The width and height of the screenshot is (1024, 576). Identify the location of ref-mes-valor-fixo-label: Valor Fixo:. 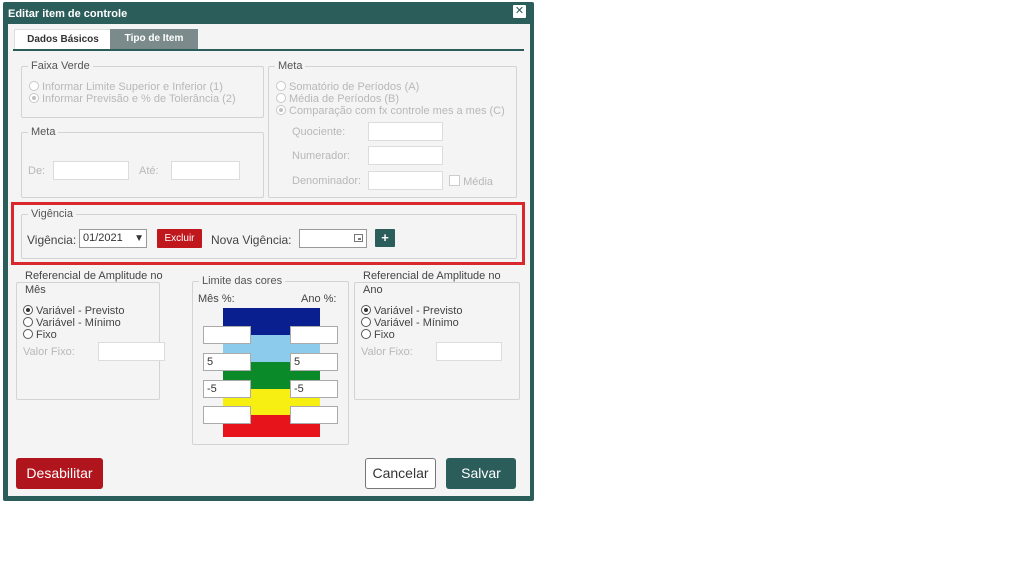
(49, 352).